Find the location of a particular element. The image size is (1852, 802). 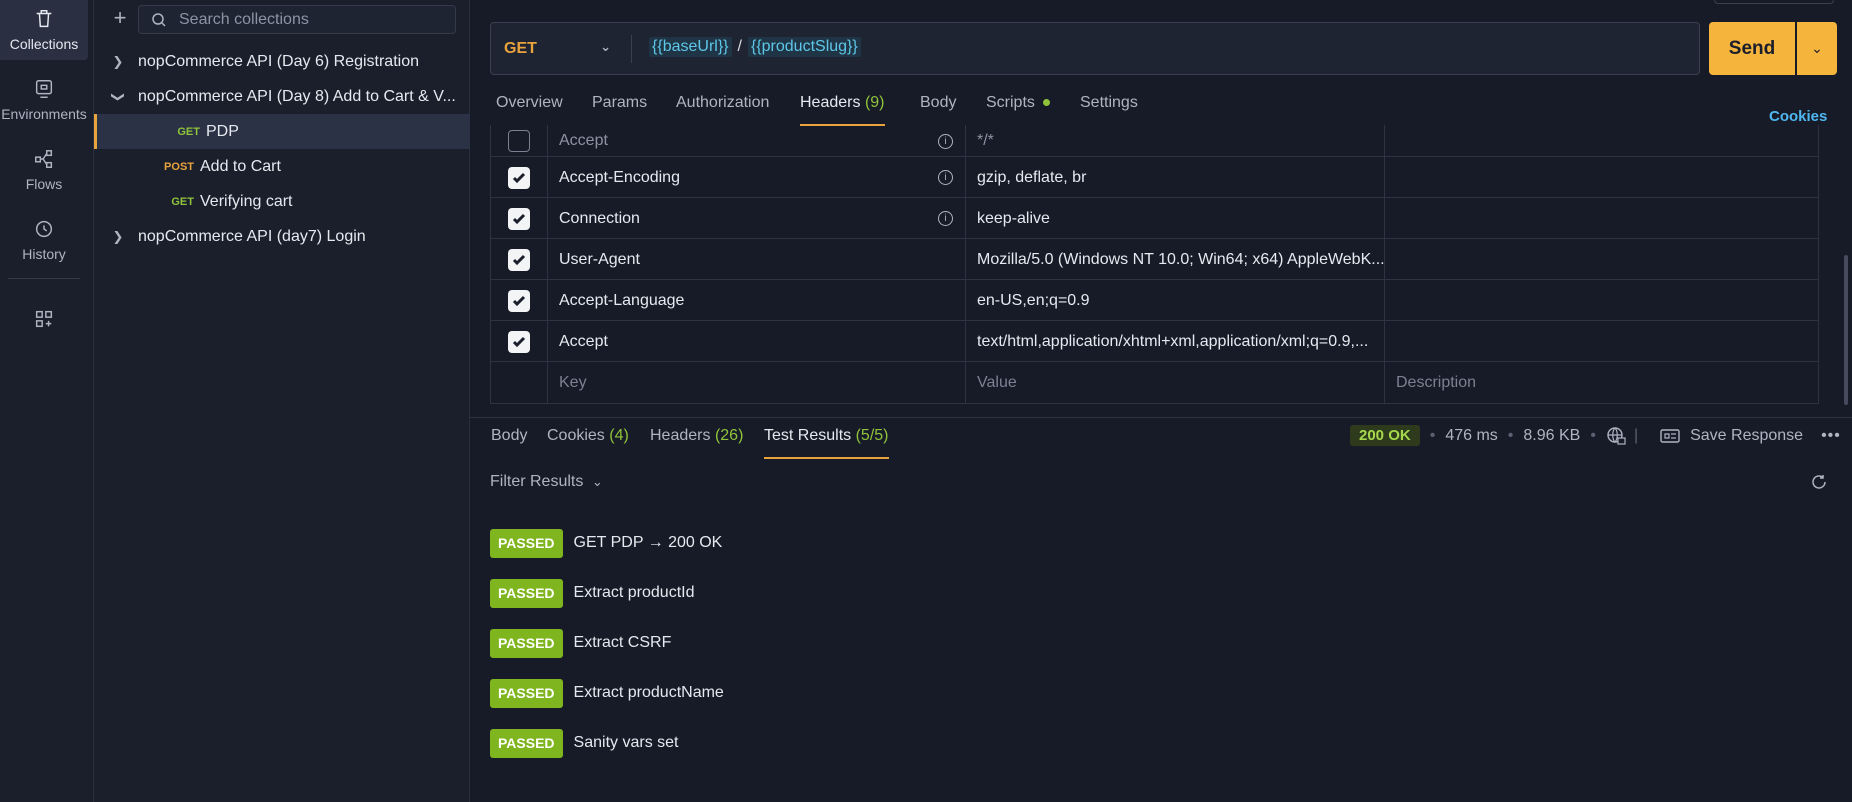

status-badge: 200 OK is located at coordinates (1385, 435).